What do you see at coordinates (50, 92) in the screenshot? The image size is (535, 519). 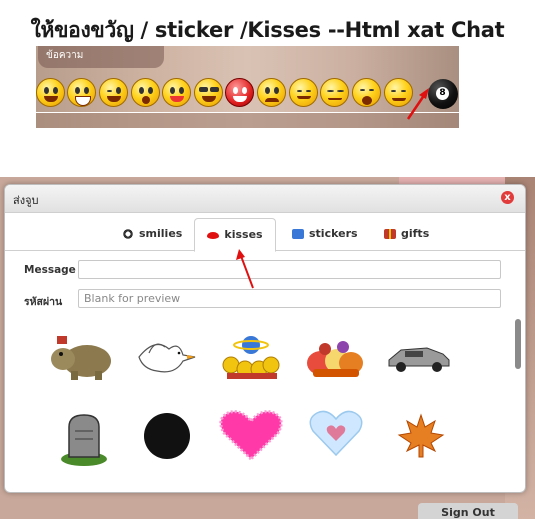 I see `smiley-grin-icon` at bounding box center [50, 92].